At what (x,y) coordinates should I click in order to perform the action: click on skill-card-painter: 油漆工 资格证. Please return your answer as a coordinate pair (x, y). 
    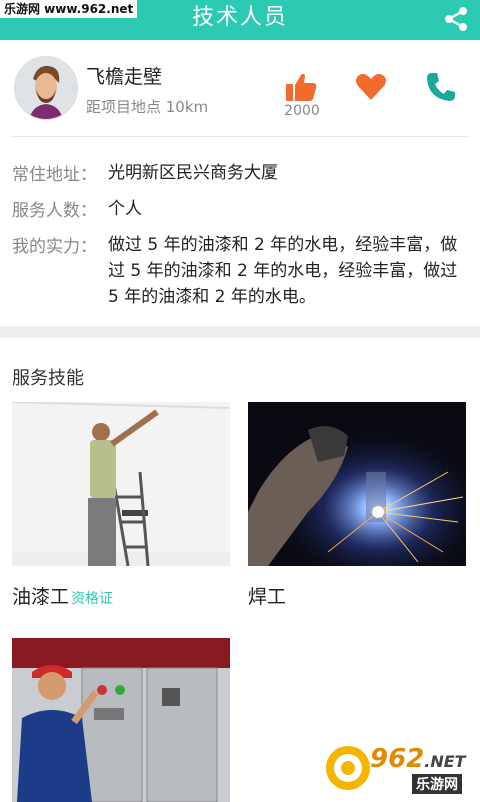
    Looking at the image, I should click on (121, 507).